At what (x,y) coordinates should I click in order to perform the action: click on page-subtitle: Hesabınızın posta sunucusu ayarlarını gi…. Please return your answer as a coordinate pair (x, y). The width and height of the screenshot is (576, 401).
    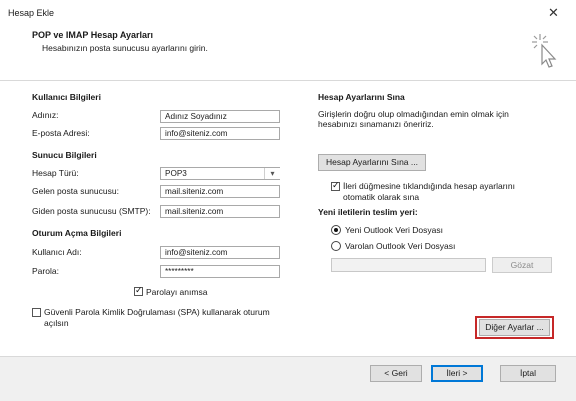
    Looking at the image, I should click on (125, 48).